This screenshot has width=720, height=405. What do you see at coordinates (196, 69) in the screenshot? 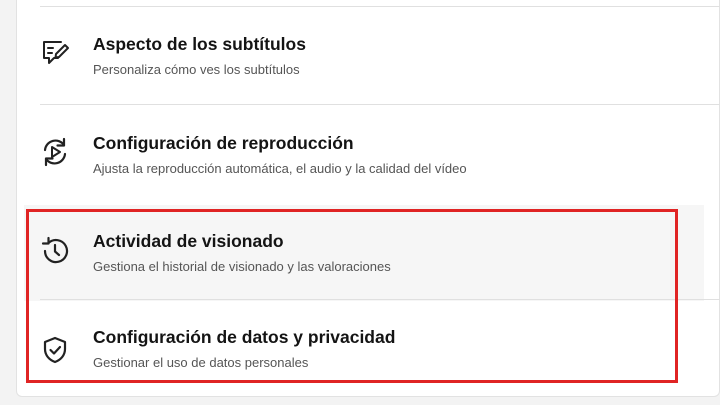
I see `settings-item-subtitle: Personaliza cómo ves los subtítulos` at bounding box center [196, 69].